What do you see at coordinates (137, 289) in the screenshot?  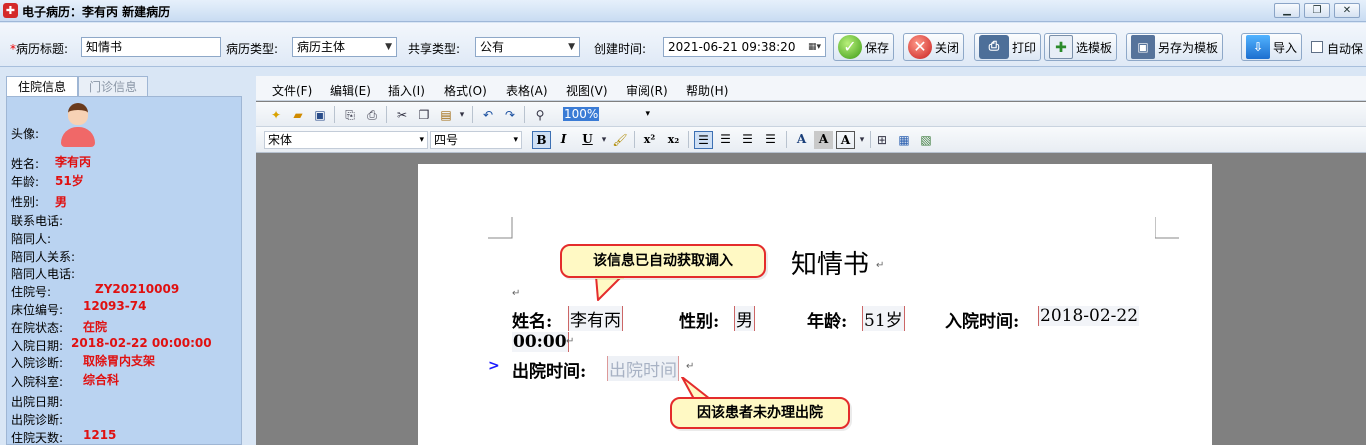 I see `inpatient-number-value: ZY20210009` at bounding box center [137, 289].